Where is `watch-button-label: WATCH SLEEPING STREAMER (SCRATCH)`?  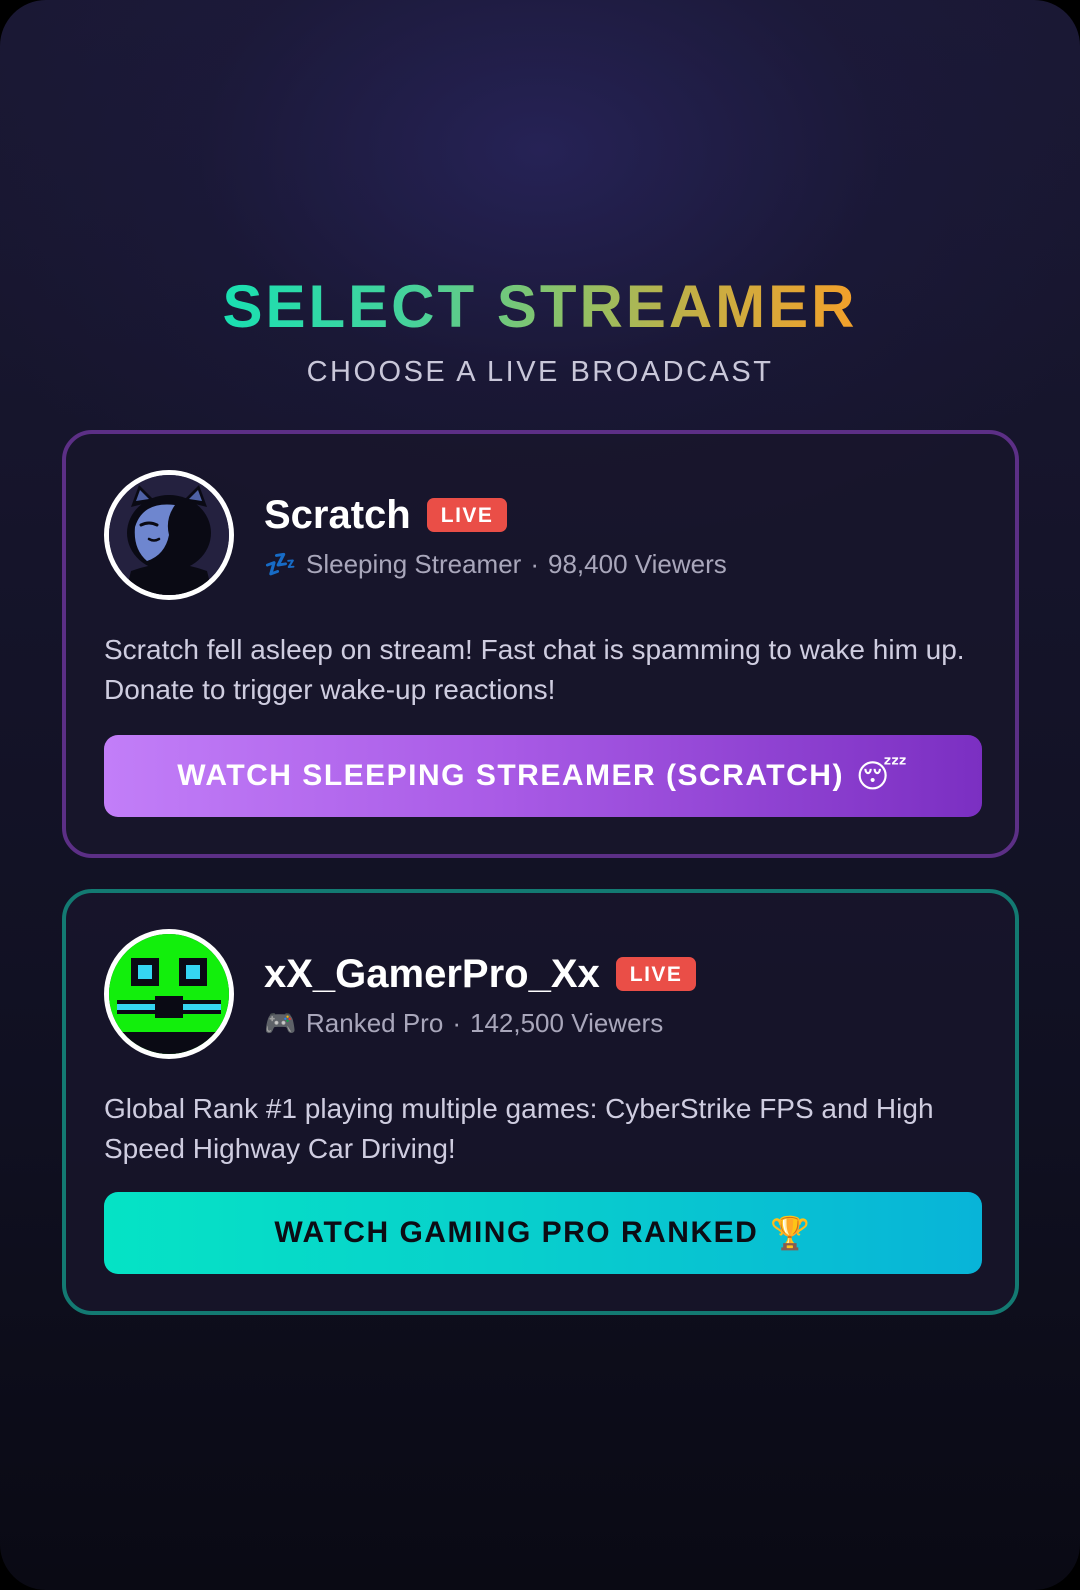
watch-button-label: WATCH SLEEPING STREAMER (SCRATCH) is located at coordinates (510, 775).